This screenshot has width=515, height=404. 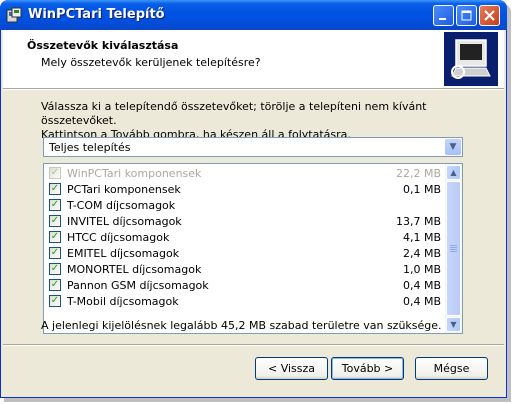 I want to click on component-item: ✓ PCTari komponensek 0,1 MB, so click(x=244, y=190).